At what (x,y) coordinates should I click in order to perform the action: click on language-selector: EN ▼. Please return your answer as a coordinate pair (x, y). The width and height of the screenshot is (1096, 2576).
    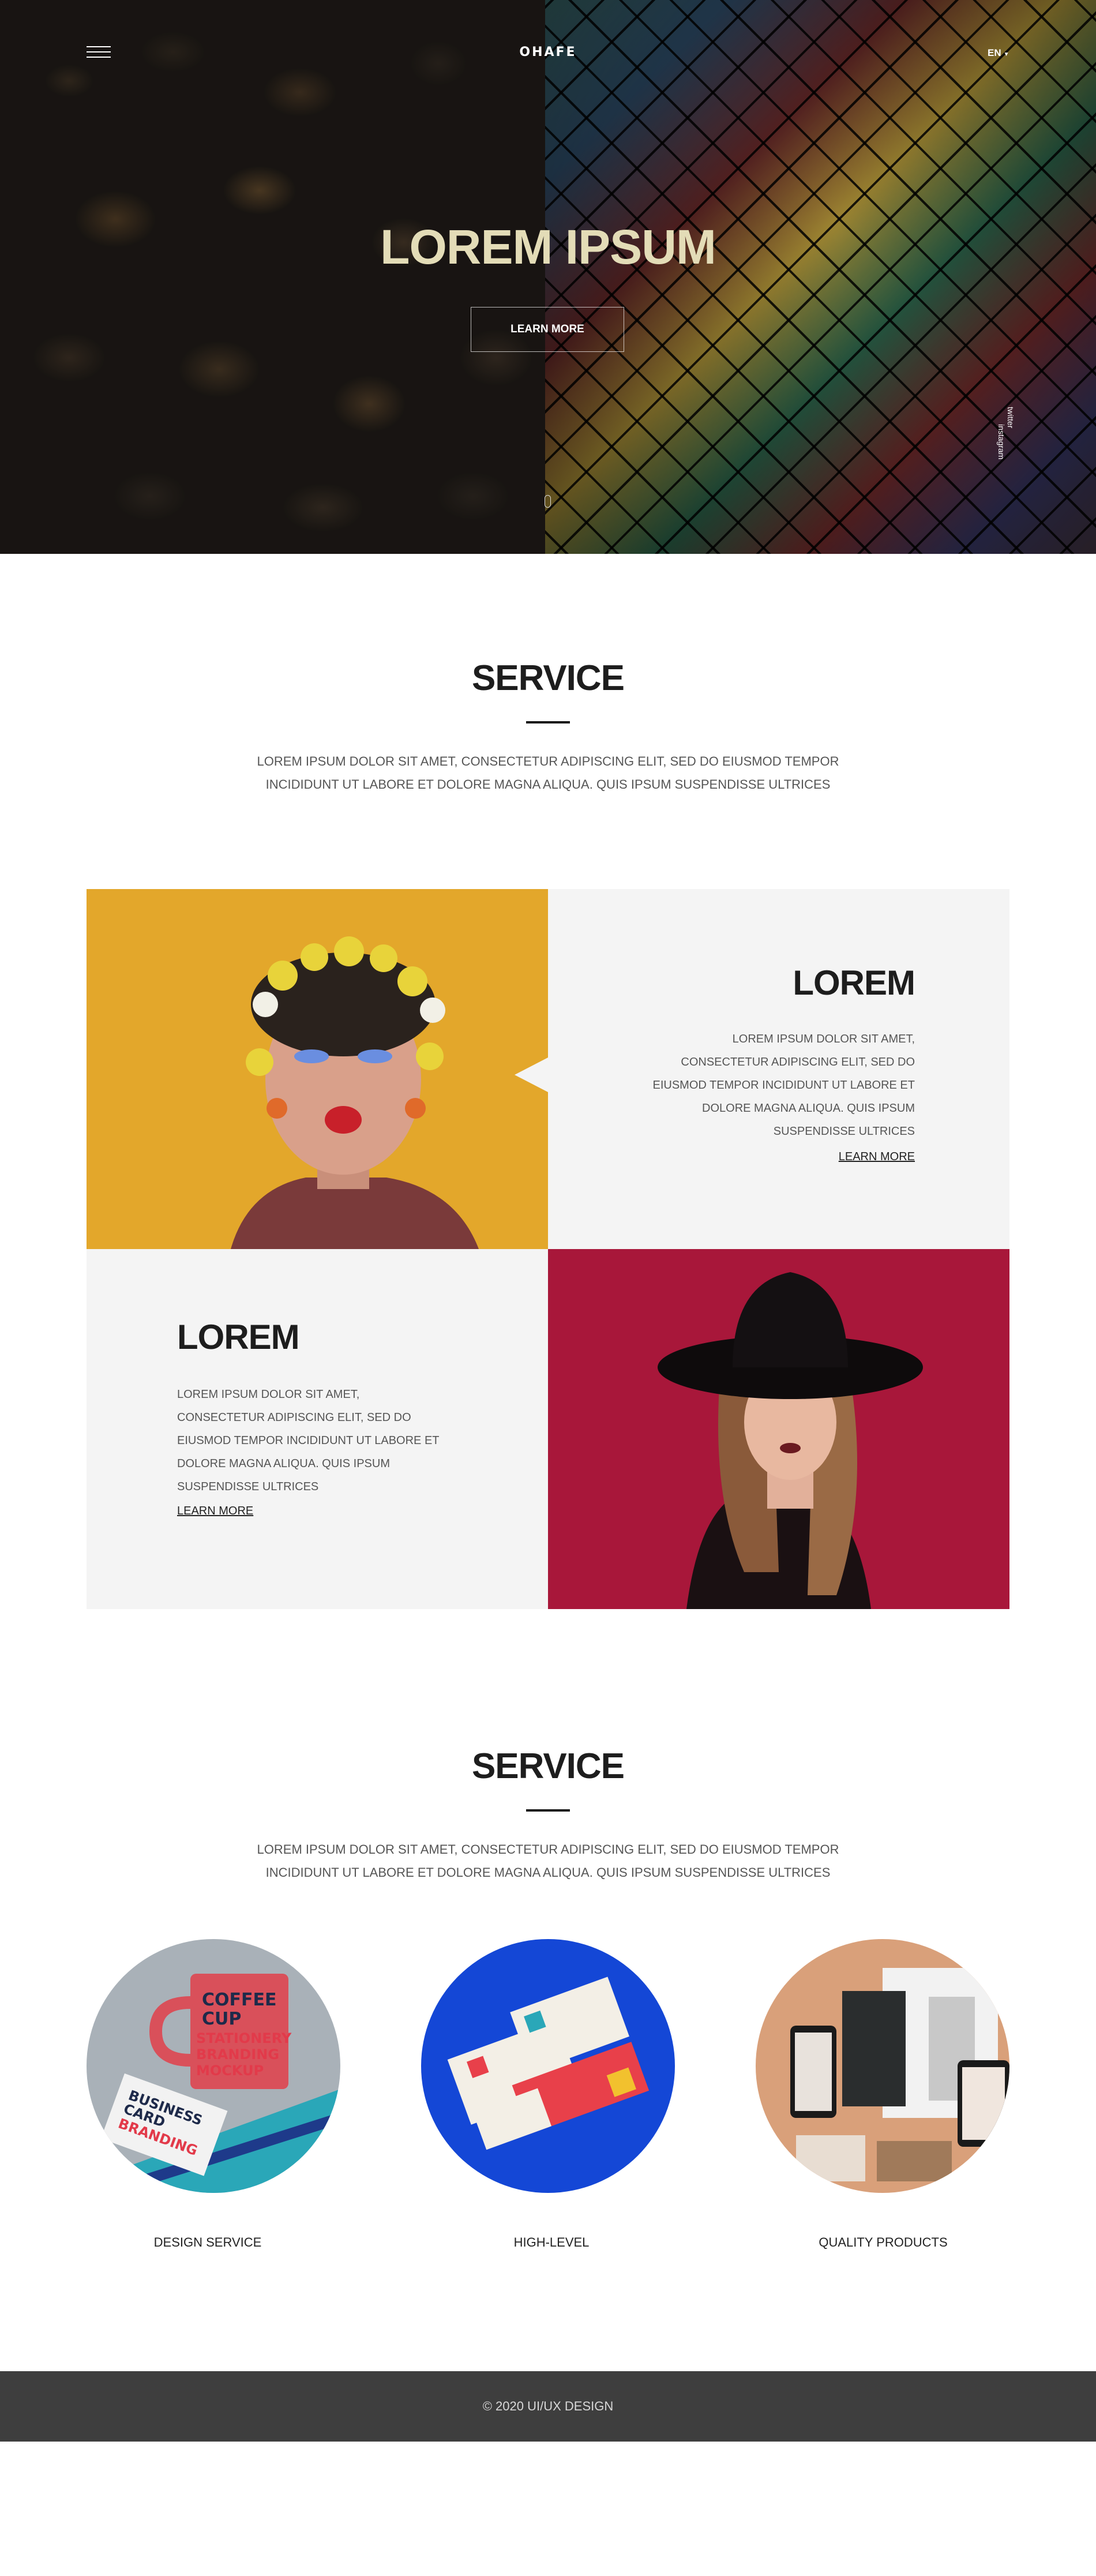
    Looking at the image, I should click on (999, 53).